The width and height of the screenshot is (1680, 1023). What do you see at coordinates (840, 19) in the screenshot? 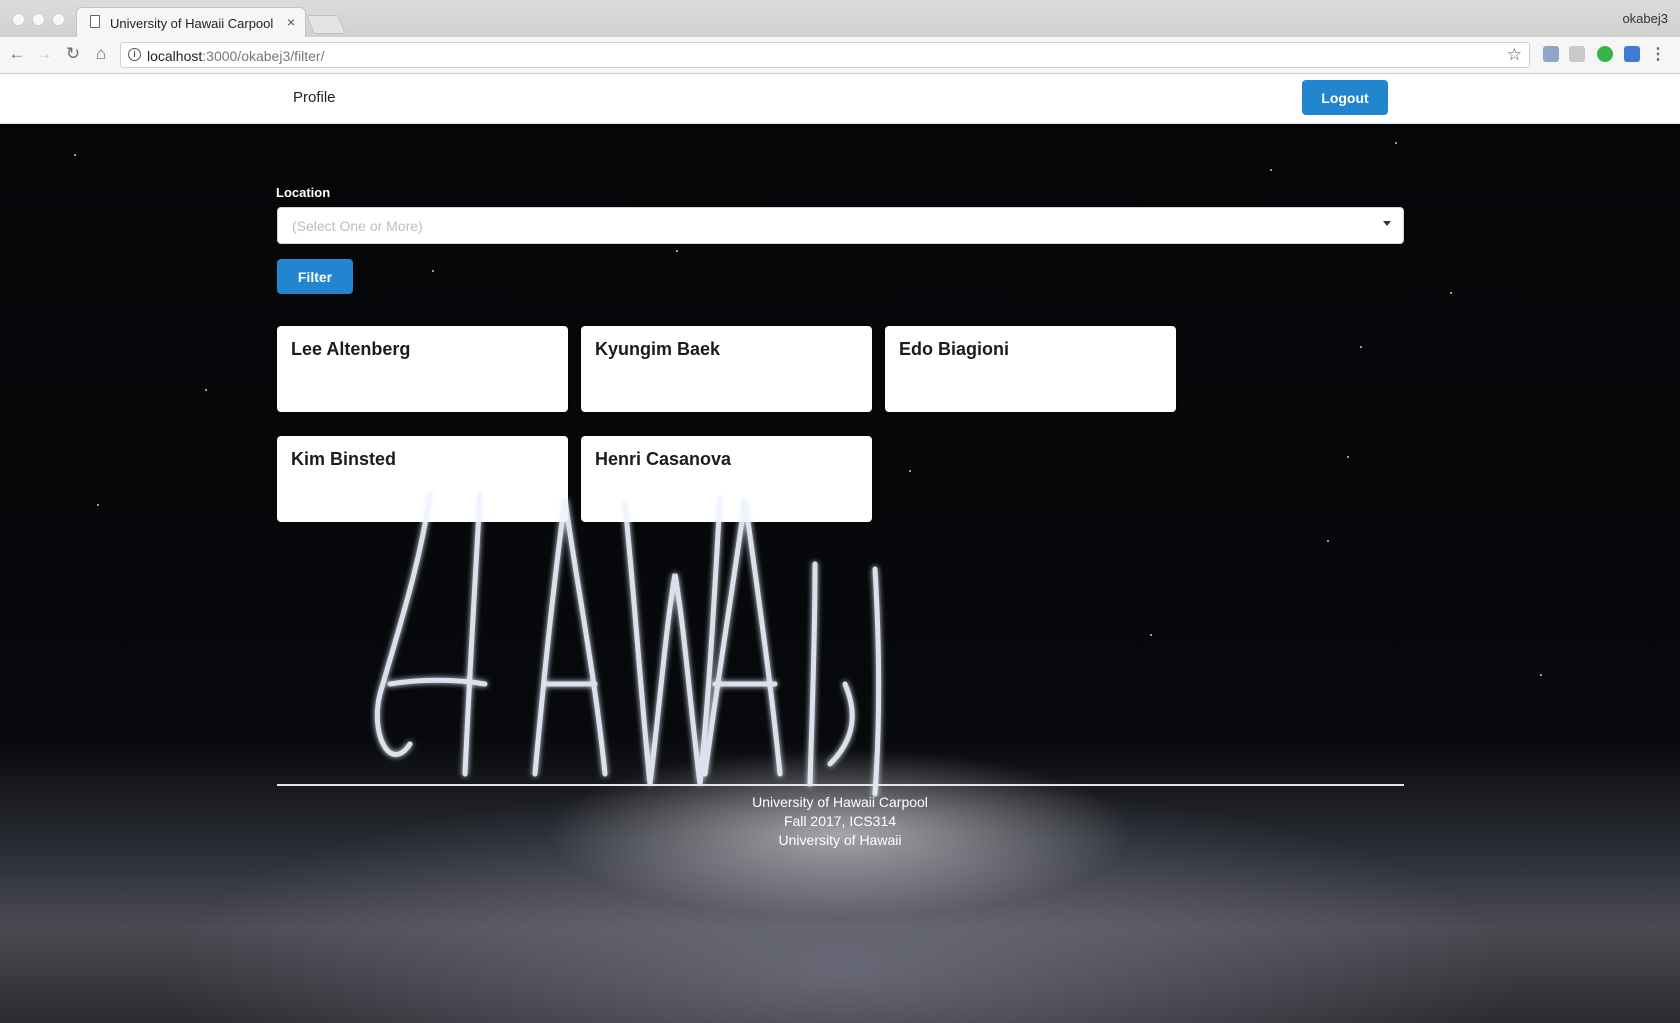
I see `browser-tab-strip: University of Hawaii Carpool × okabej3` at bounding box center [840, 19].